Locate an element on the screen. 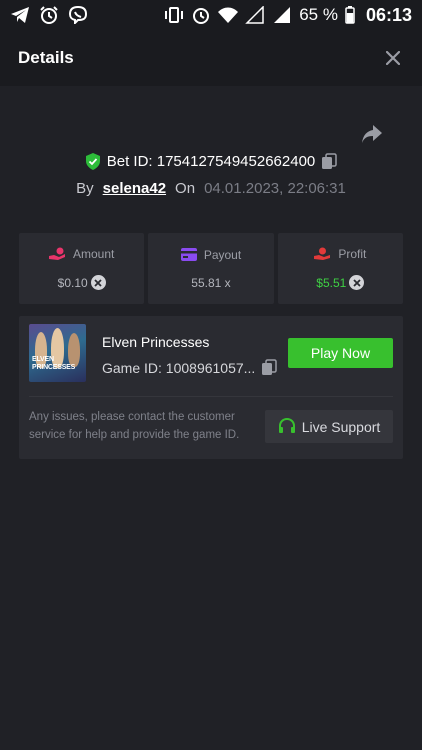 This screenshot has width=422, height=750. bet-id-row: Bet ID: 1754127549452662400 is located at coordinates (211, 161).